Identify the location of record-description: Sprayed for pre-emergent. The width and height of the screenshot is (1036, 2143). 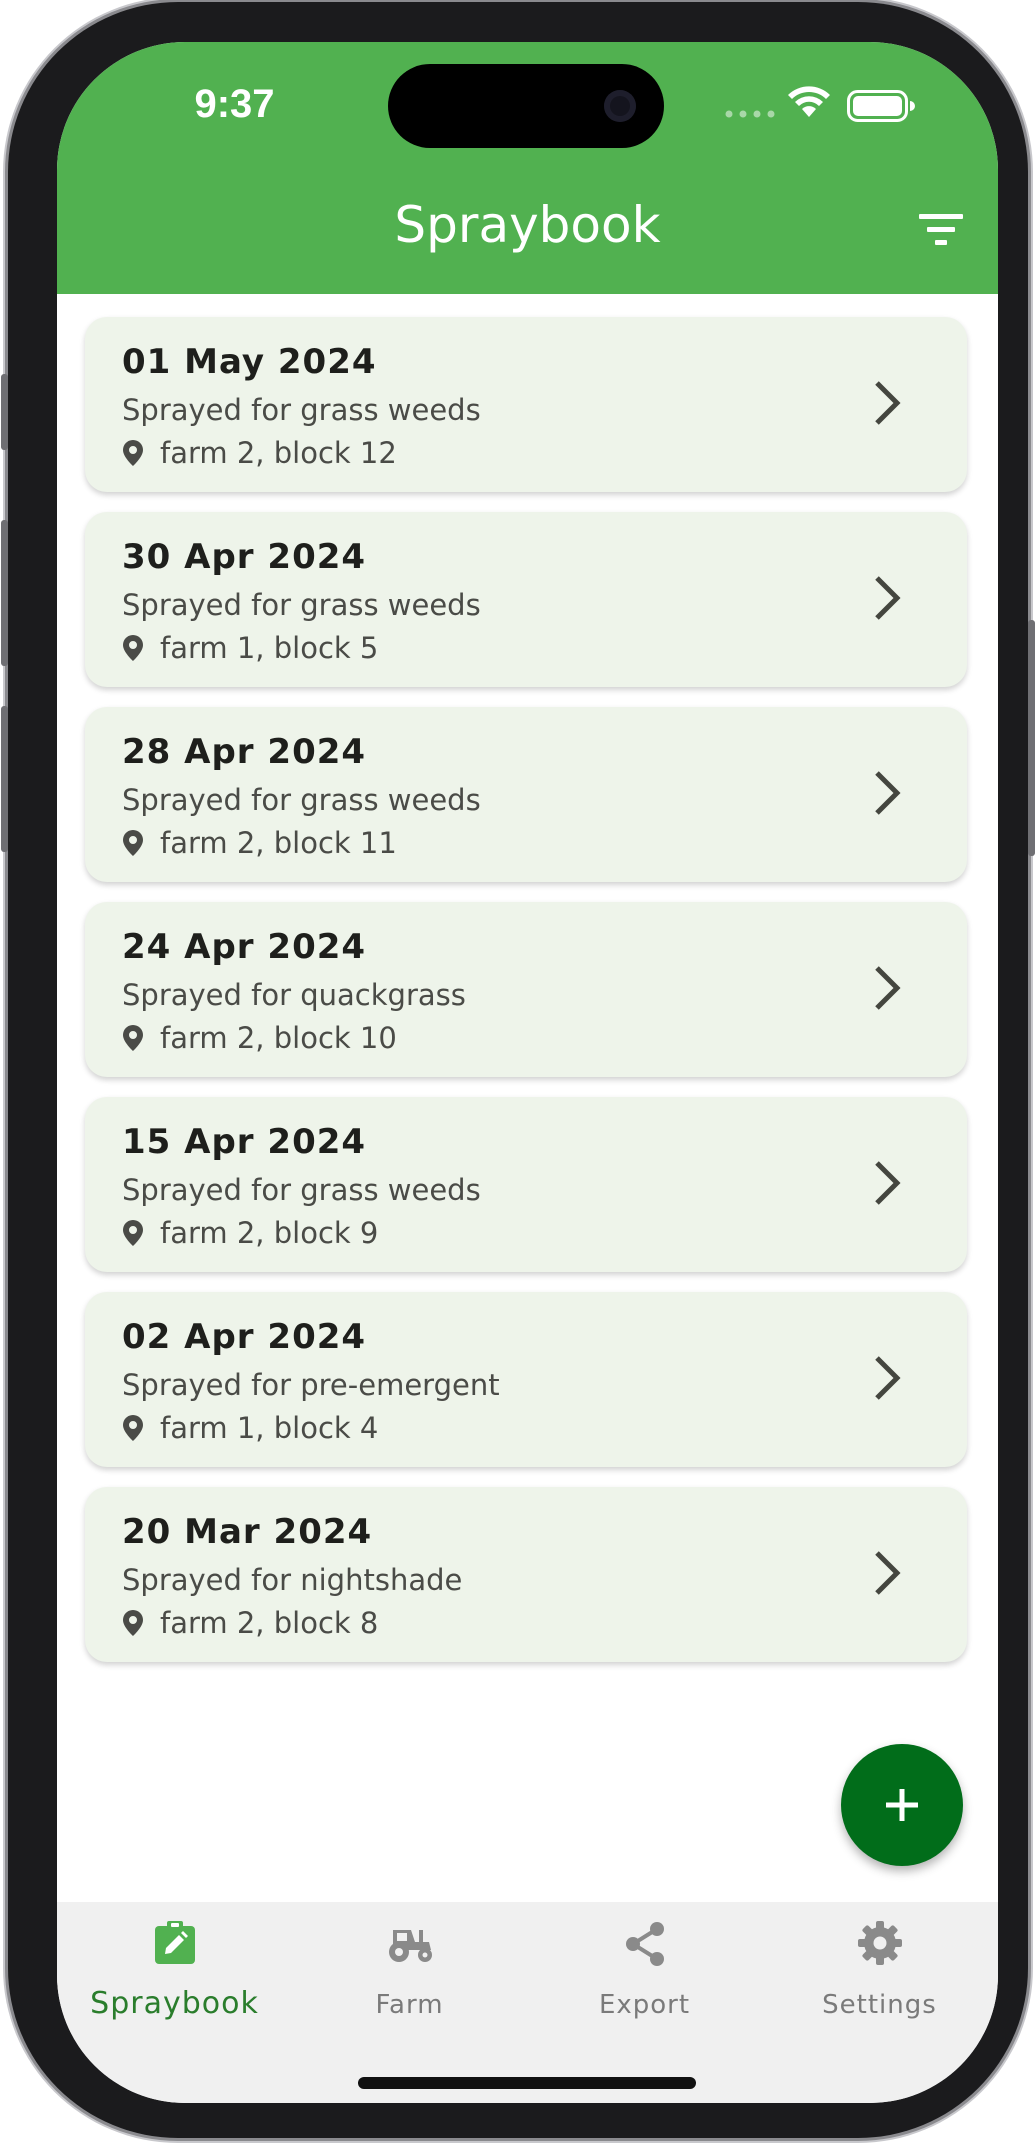
(311, 1385).